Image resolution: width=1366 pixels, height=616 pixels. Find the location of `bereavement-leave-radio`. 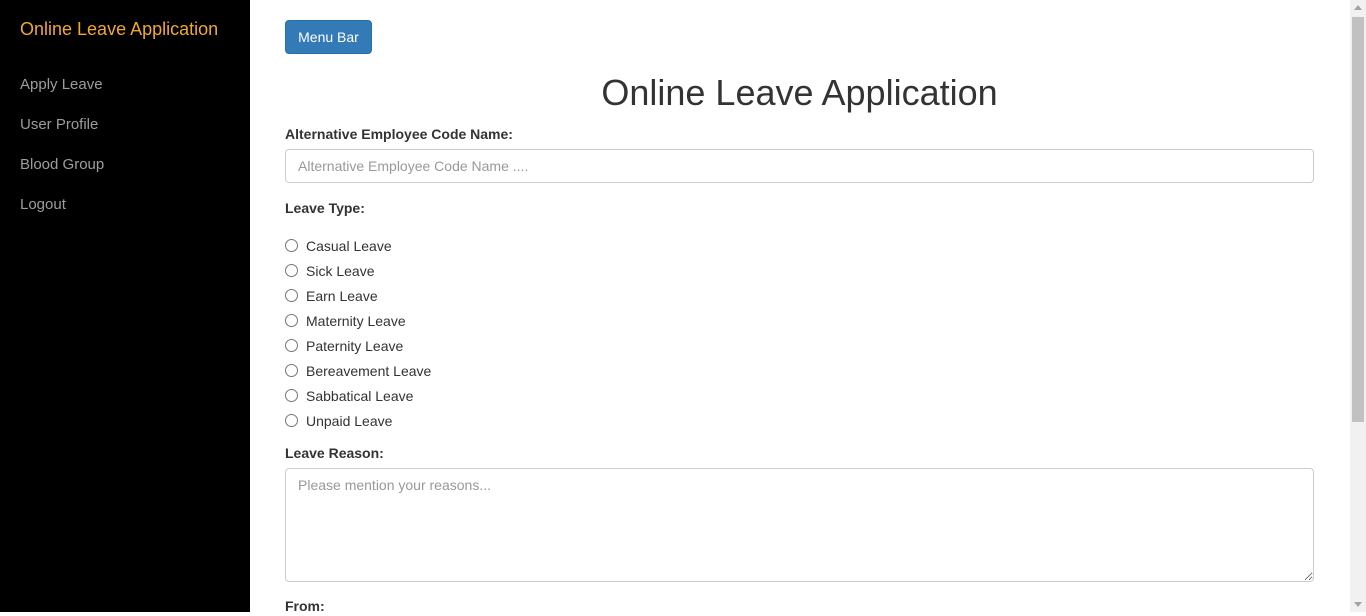

bereavement-leave-radio is located at coordinates (291, 370).